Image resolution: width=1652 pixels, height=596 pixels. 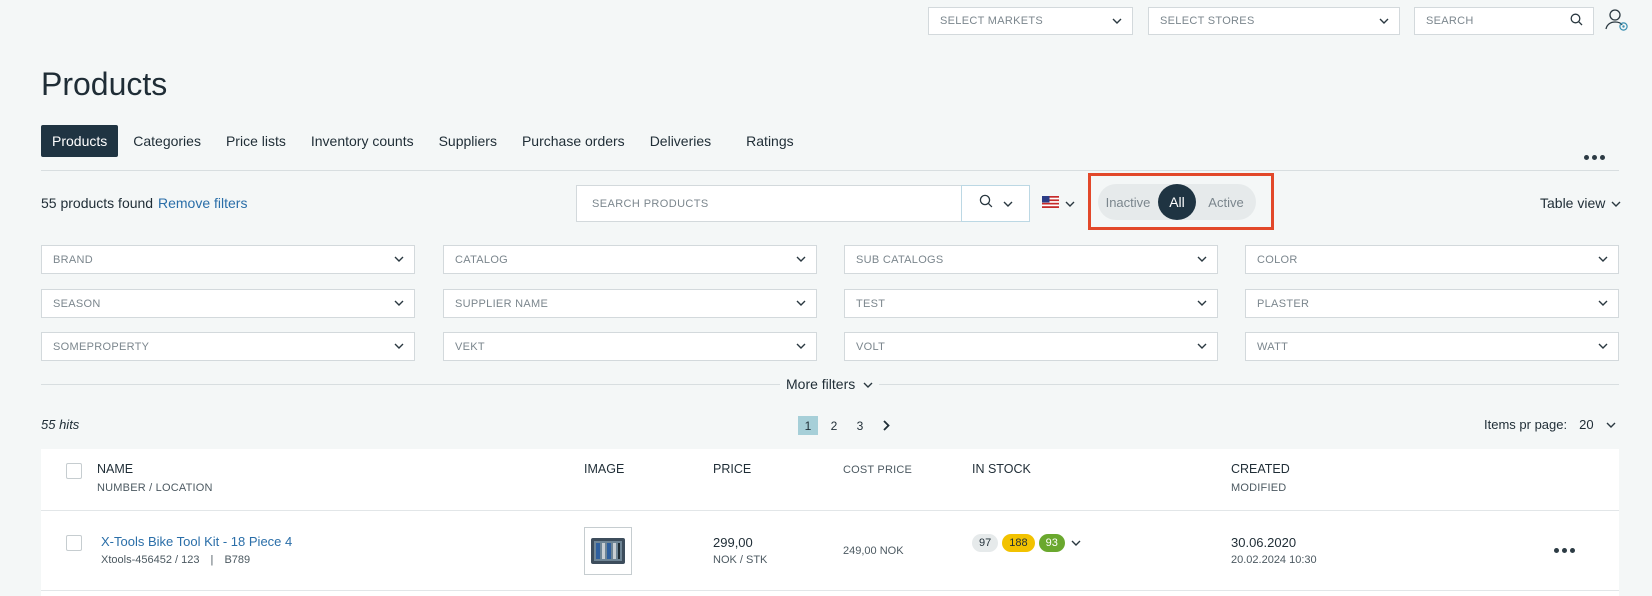 I want to click on filter-volt: VOLT, so click(x=1031, y=346).